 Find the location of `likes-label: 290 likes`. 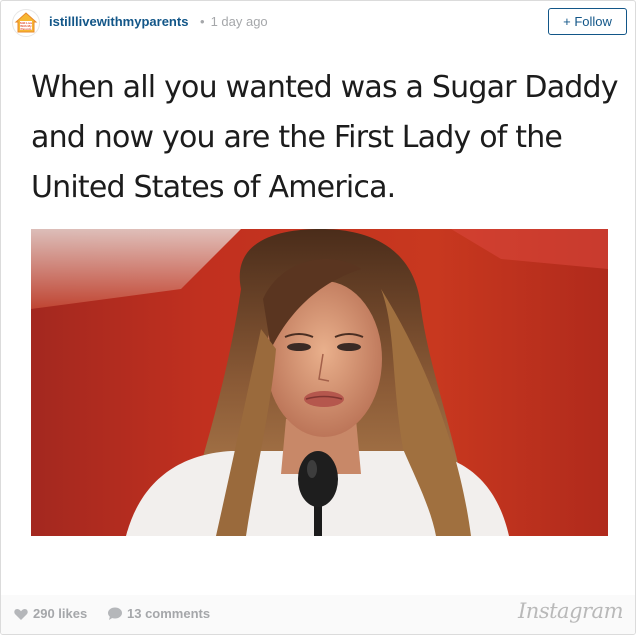

likes-label: 290 likes is located at coordinates (60, 613).